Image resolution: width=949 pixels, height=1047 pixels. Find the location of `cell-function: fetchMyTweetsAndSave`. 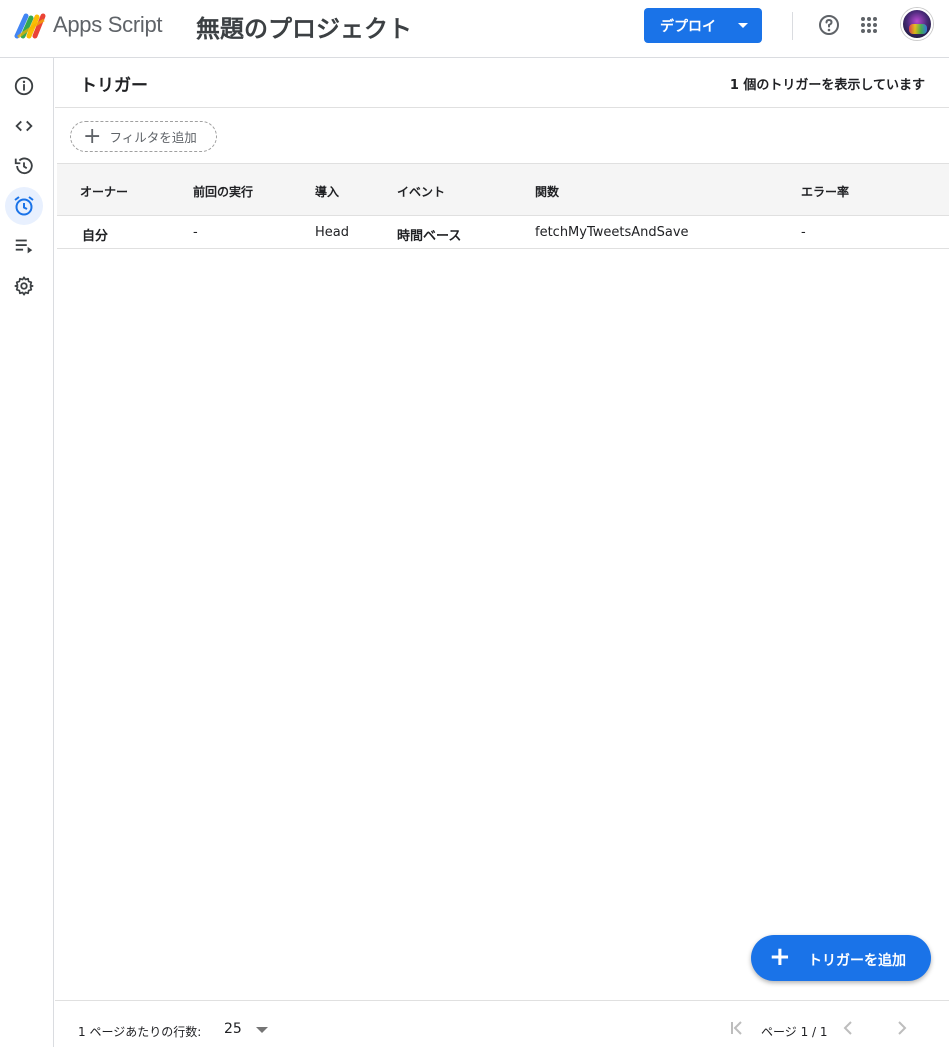

cell-function: fetchMyTweetsAndSave is located at coordinates (612, 232).